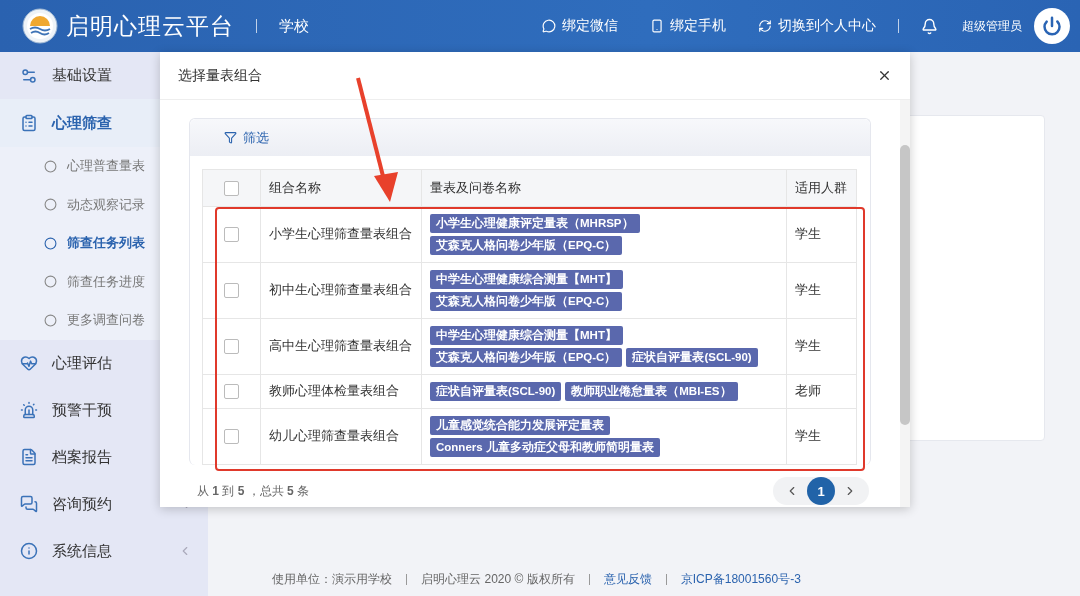  Describe the element at coordinates (104, 243) in the screenshot. I see `sidebar-subitem: 筛查任务列表` at that location.